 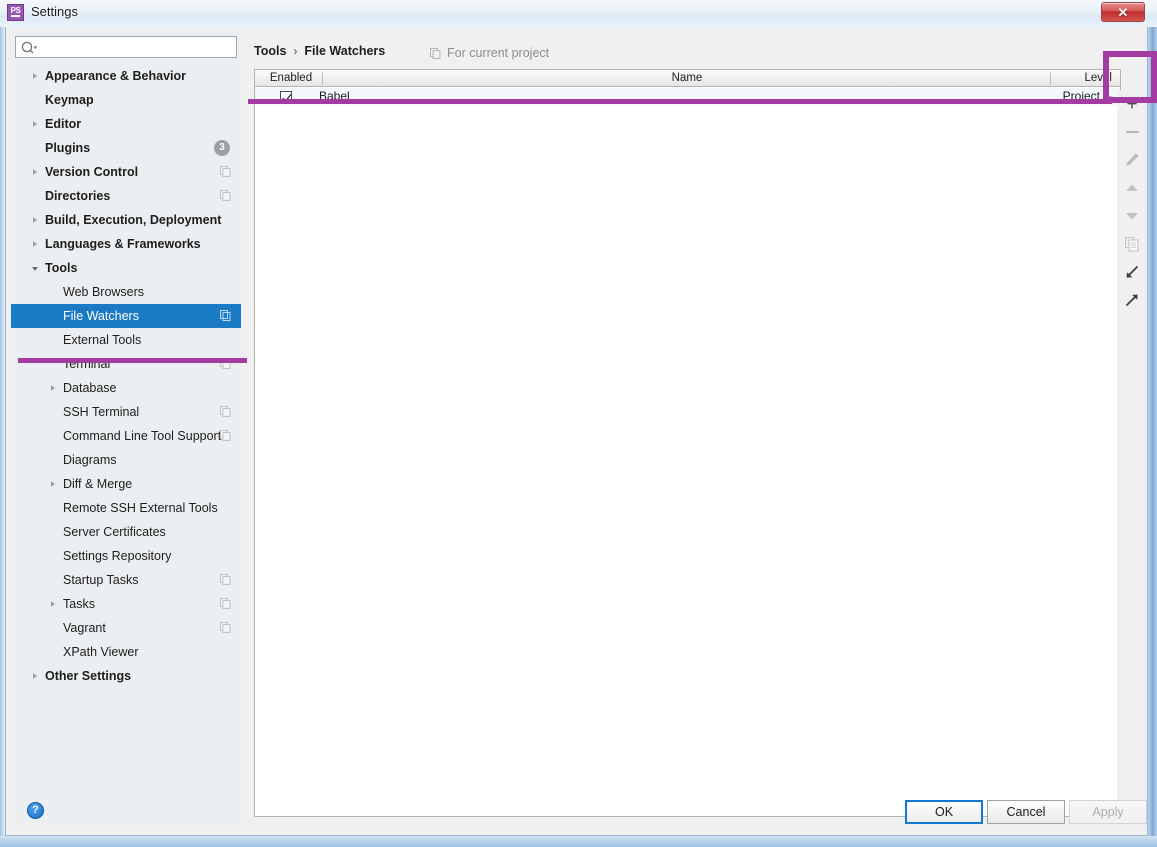 I want to click on sidebar-item-build-execution-deployment: Build, Execution, Deployment, so click(x=126, y=220).